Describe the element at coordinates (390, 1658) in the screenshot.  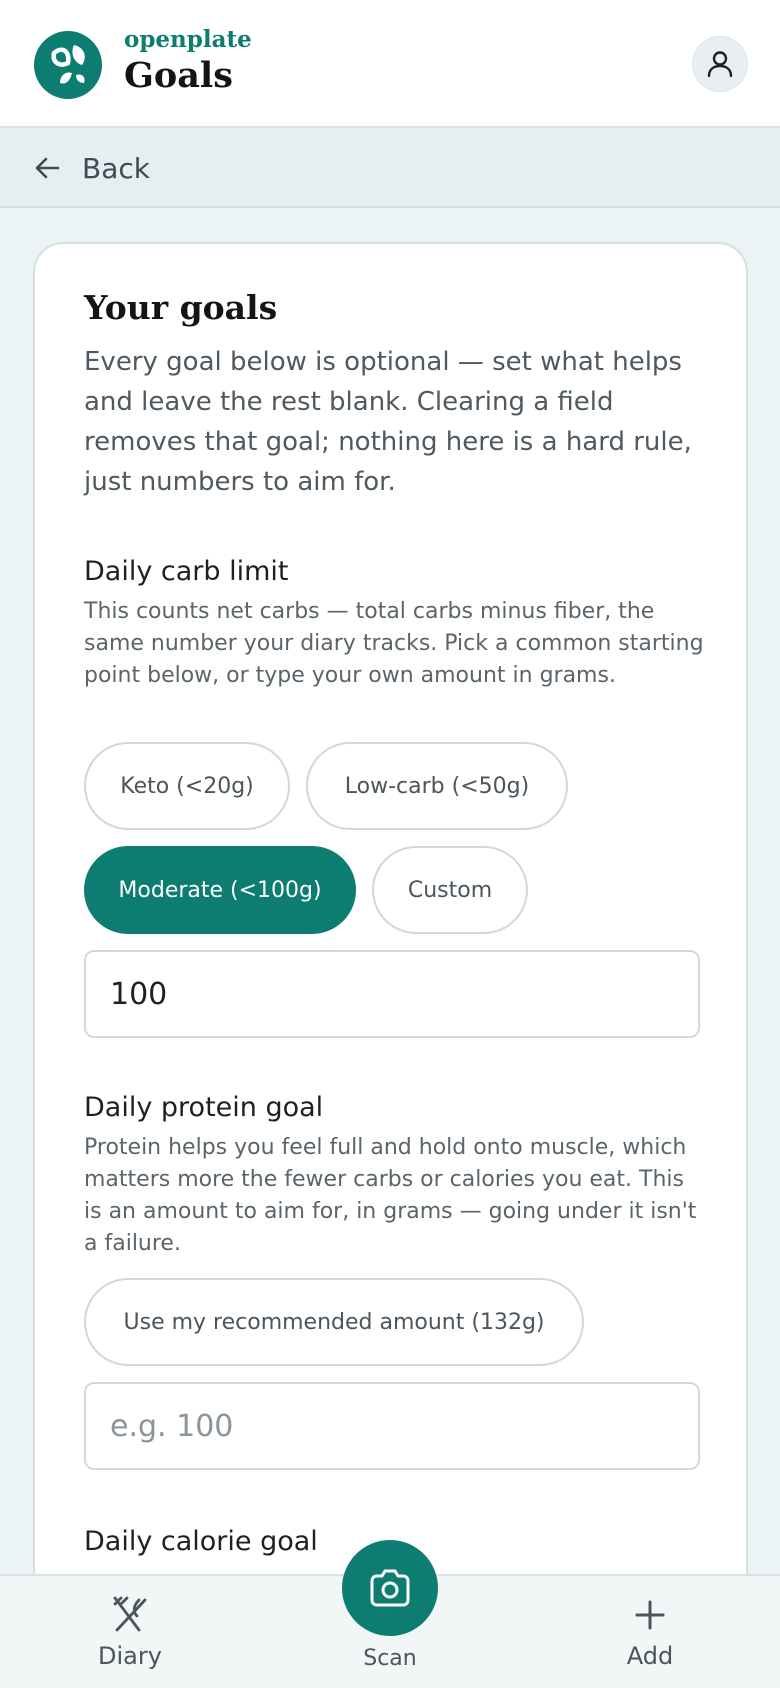
I see `nav-scan-label: Scan` at that location.